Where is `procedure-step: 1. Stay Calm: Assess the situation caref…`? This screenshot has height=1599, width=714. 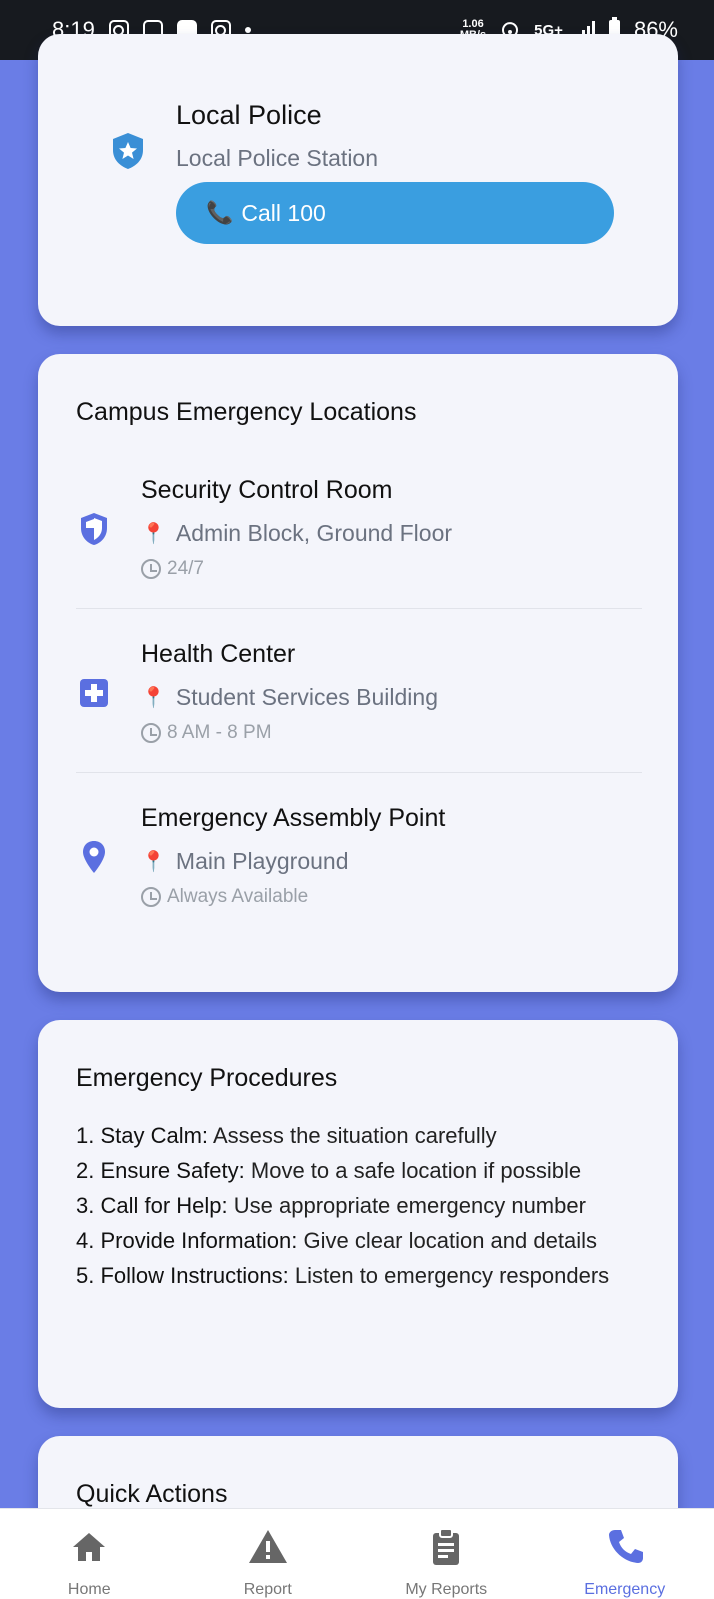
procedure-step: 1. Stay Calm: Assess the situation caref… is located at coordinates (361, 1135).